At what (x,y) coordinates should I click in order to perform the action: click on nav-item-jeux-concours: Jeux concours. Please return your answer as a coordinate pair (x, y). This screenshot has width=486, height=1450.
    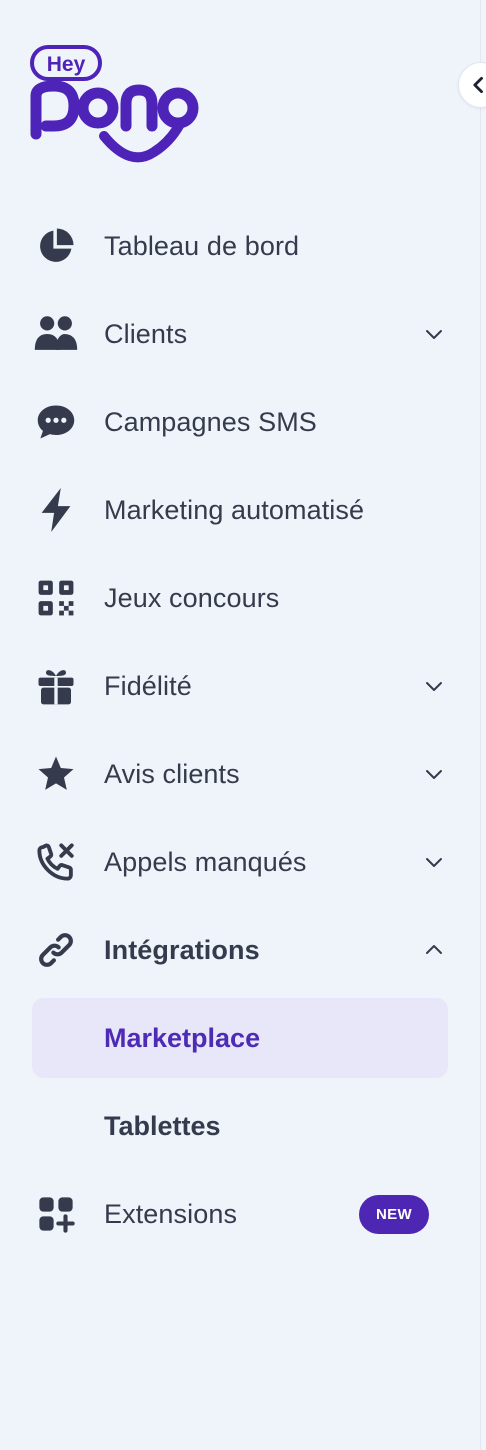
    Looking at the image, I should click on (240, 598).